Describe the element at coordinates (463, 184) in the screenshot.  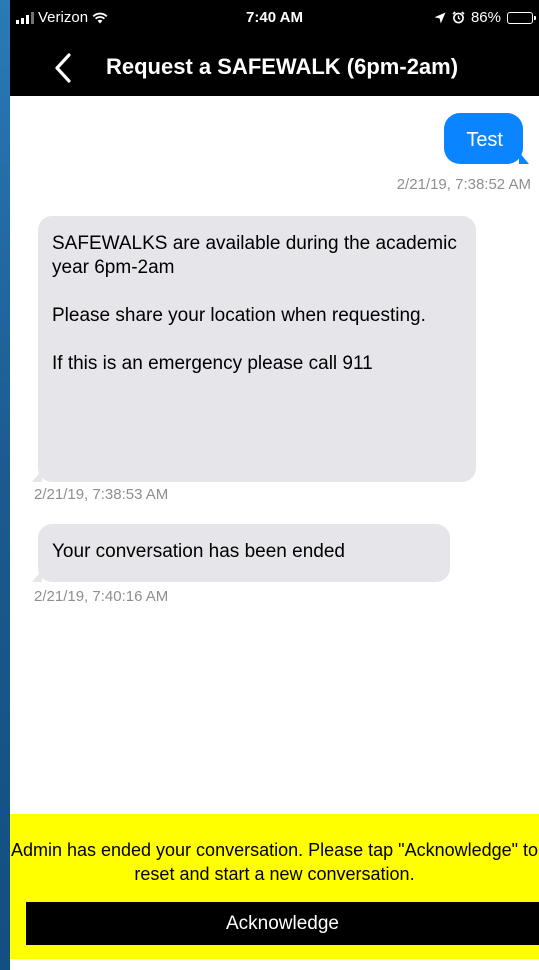
I see `outgoing-message-timestamp: 2/21/19, 7:38:52 AM` at that location.